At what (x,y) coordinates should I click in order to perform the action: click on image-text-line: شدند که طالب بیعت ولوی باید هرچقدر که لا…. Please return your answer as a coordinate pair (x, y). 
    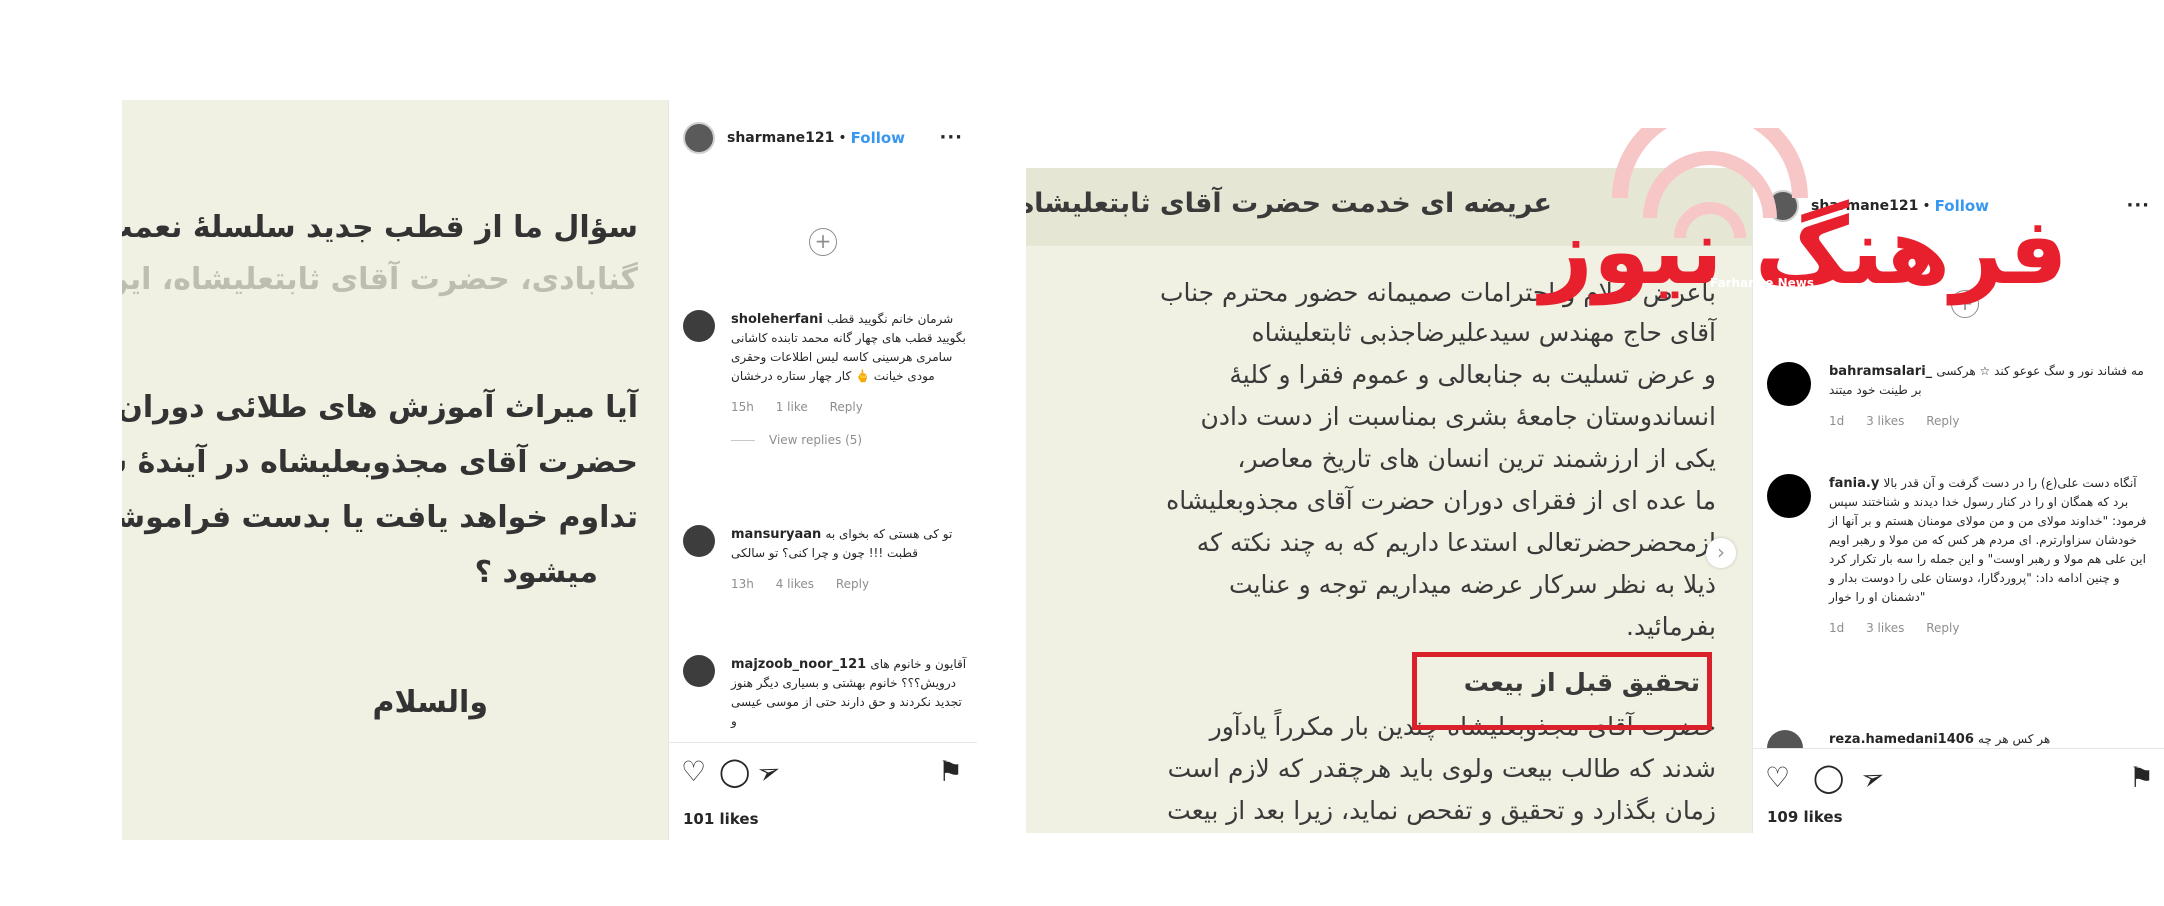
    Looking at the image, I should click on (1441, 768).